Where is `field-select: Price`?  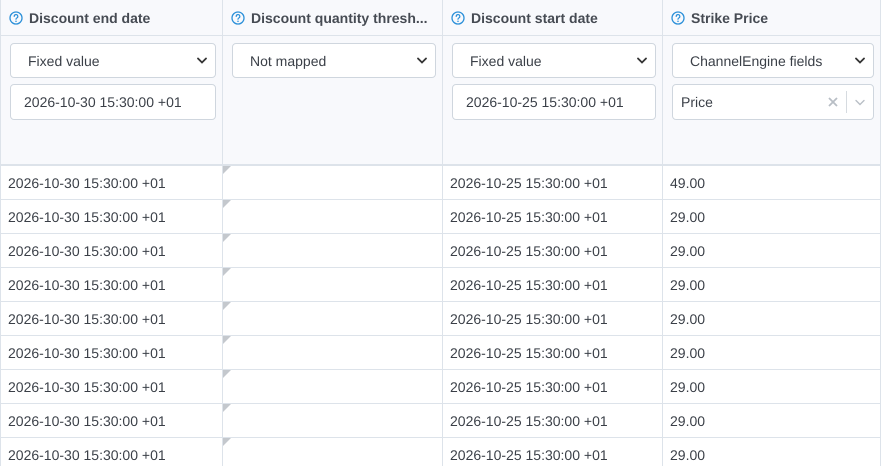
field-select: Price is located at coordinates (773, 102).